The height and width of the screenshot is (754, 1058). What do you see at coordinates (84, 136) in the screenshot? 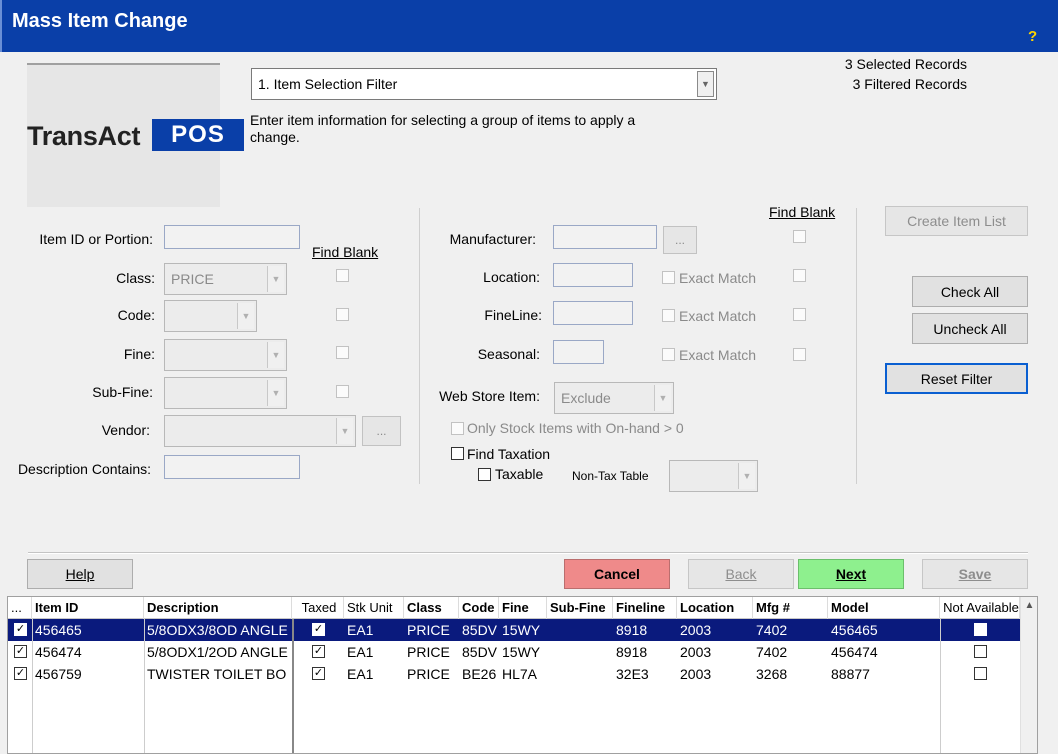
I see `logo-brand: TransAct` at bounding box center [84, 136].